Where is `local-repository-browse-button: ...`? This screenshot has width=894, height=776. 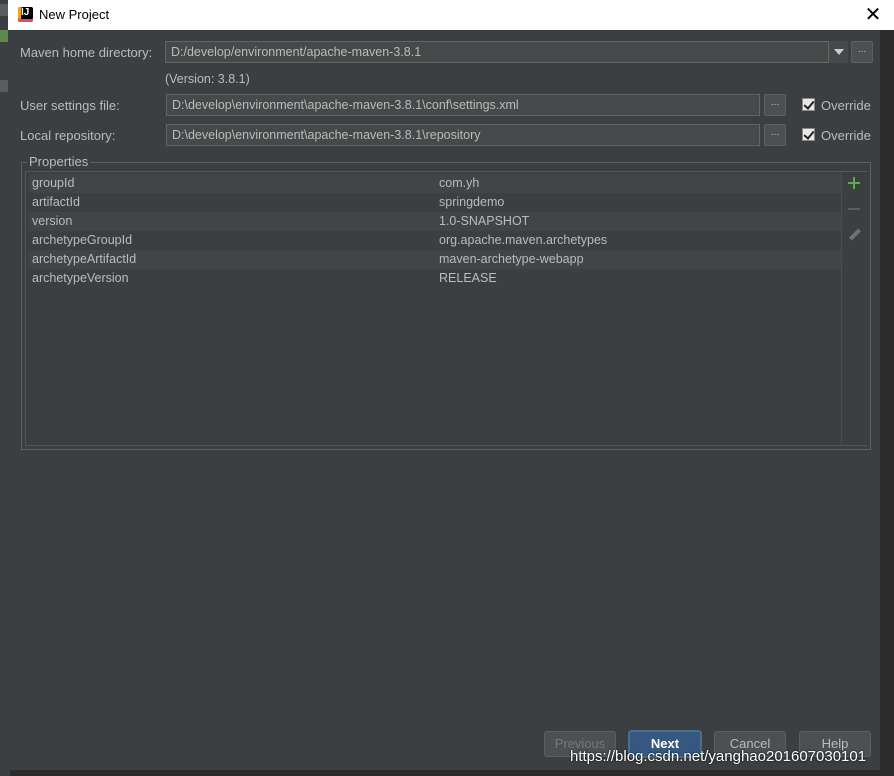 local-repository-browse-button: ... is located at coordinates (775, 135).